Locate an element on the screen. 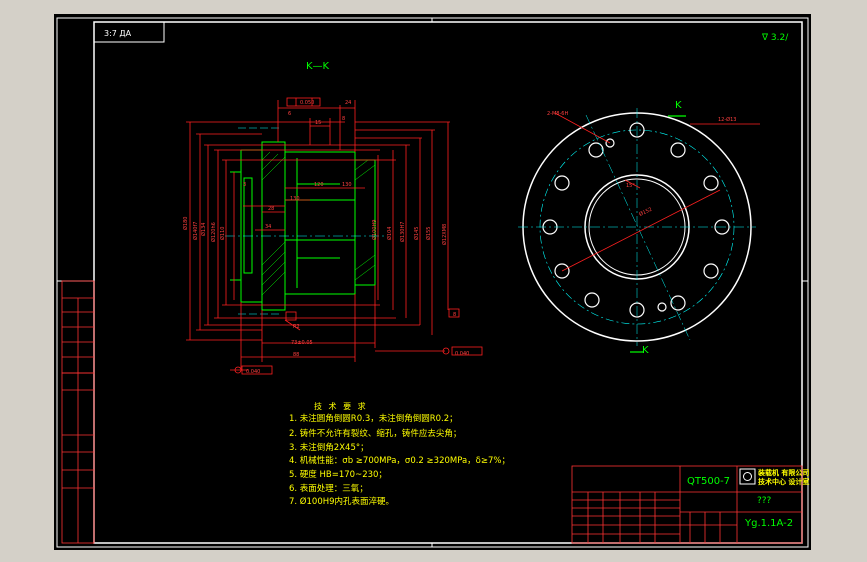 This screenshot has width=867, height=562. tech-note-item: 6. 表面处理：三氧； is located at coordinates (328, 489).